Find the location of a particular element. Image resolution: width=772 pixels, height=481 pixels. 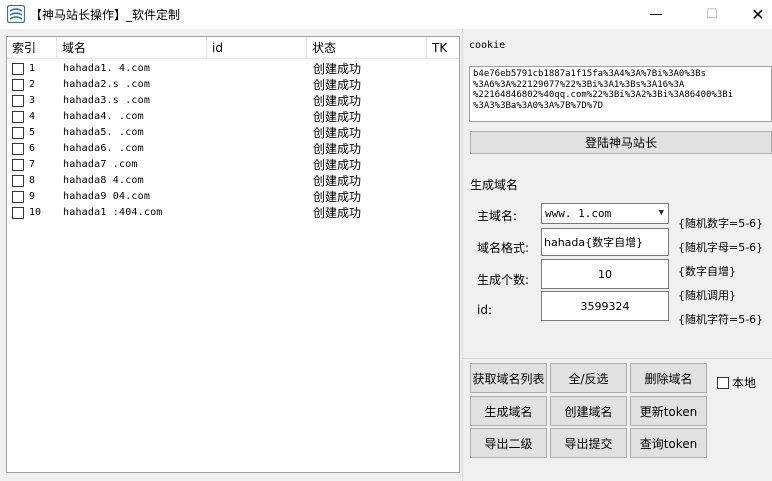

column-header-index: 索引 is located at coordinates (32, 48).